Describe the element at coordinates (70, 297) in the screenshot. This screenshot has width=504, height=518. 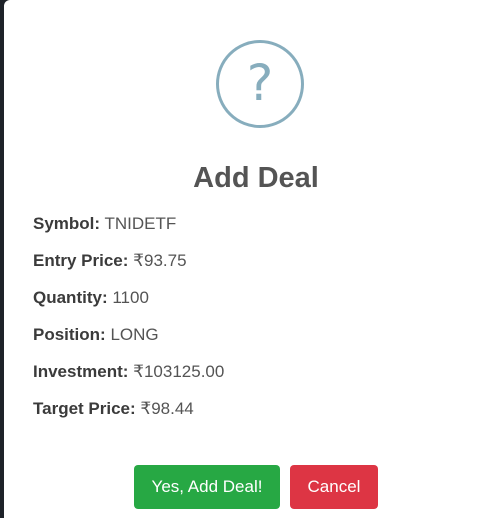
I see `detail-label: Quantity:` at that location.